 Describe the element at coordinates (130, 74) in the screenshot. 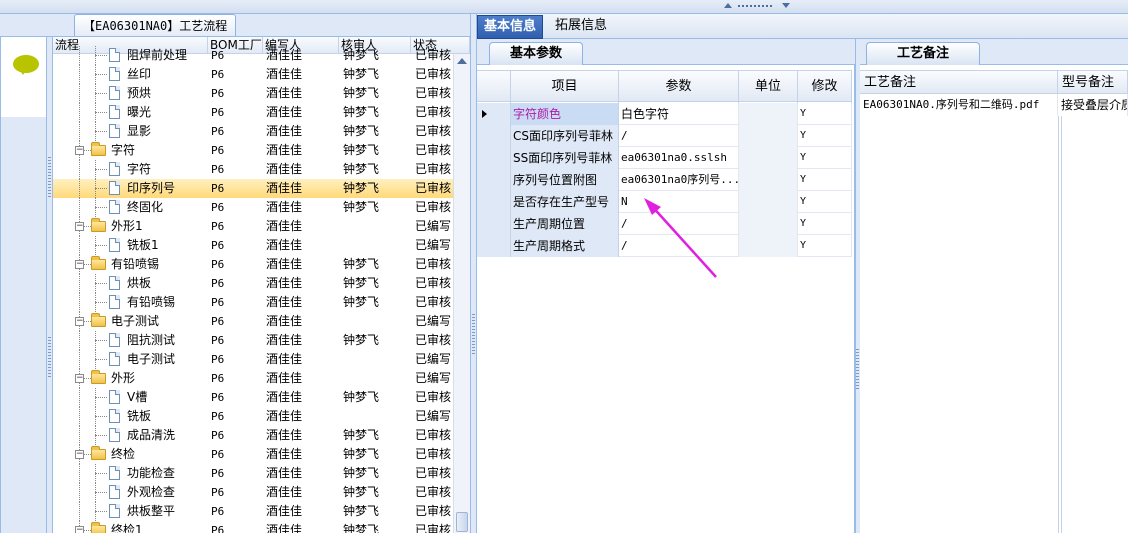

I see `tree-node: 丝印` at that location.